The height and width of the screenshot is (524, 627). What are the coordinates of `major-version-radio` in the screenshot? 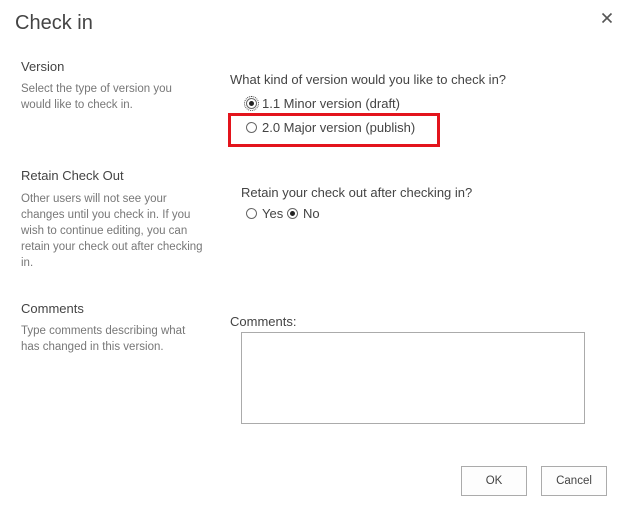 It's located at (251, 127).